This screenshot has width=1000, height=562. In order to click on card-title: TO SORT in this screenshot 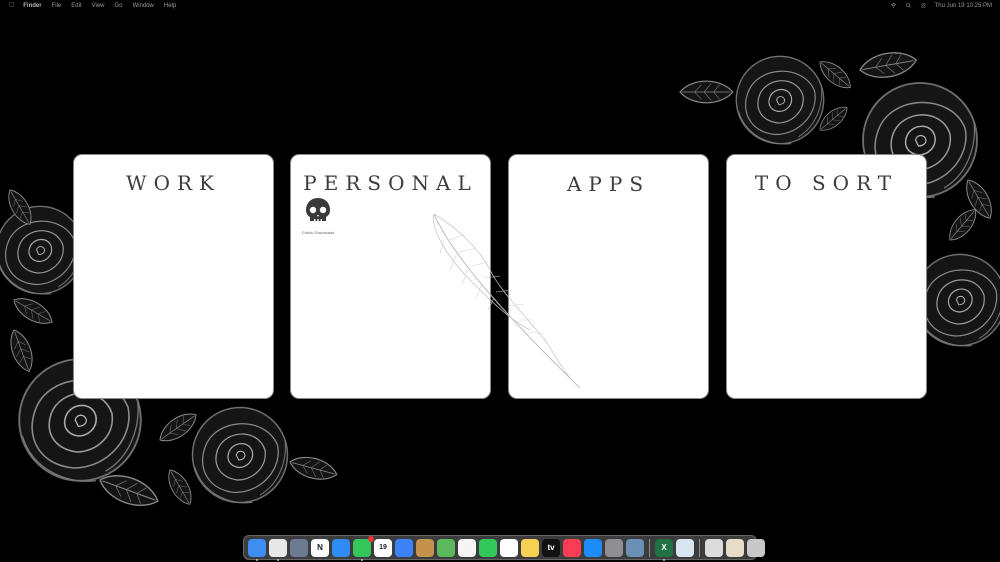, I will do `click(826, 183)`.